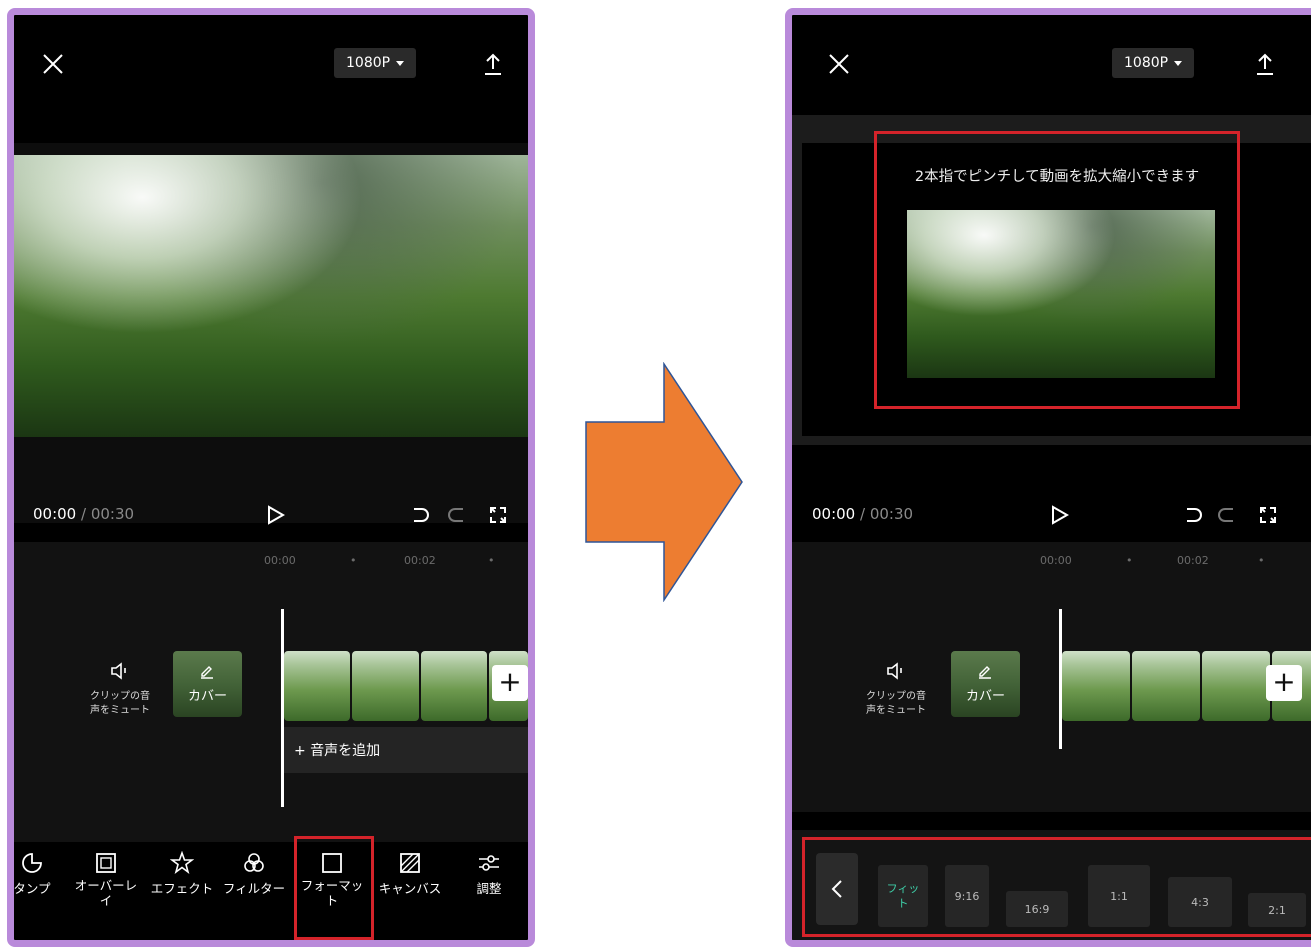 This screenshot has width=1311, height=948. I want to click on bottom-toolbar: タンプ オーバーレ イ エフェクト フィルター フォーマッ ト キャンバス 調整, so click(270, 895).